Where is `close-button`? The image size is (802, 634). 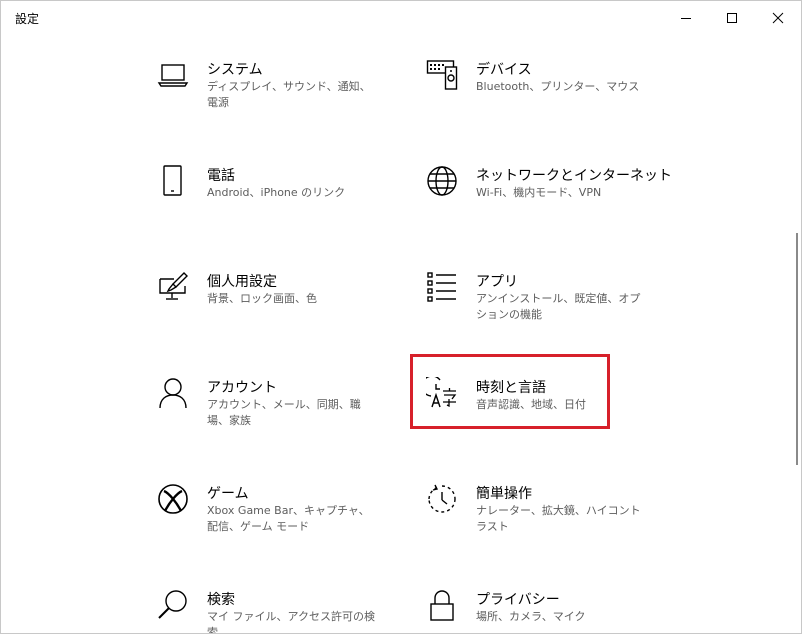 close-button is located at coordinates (778, 17).